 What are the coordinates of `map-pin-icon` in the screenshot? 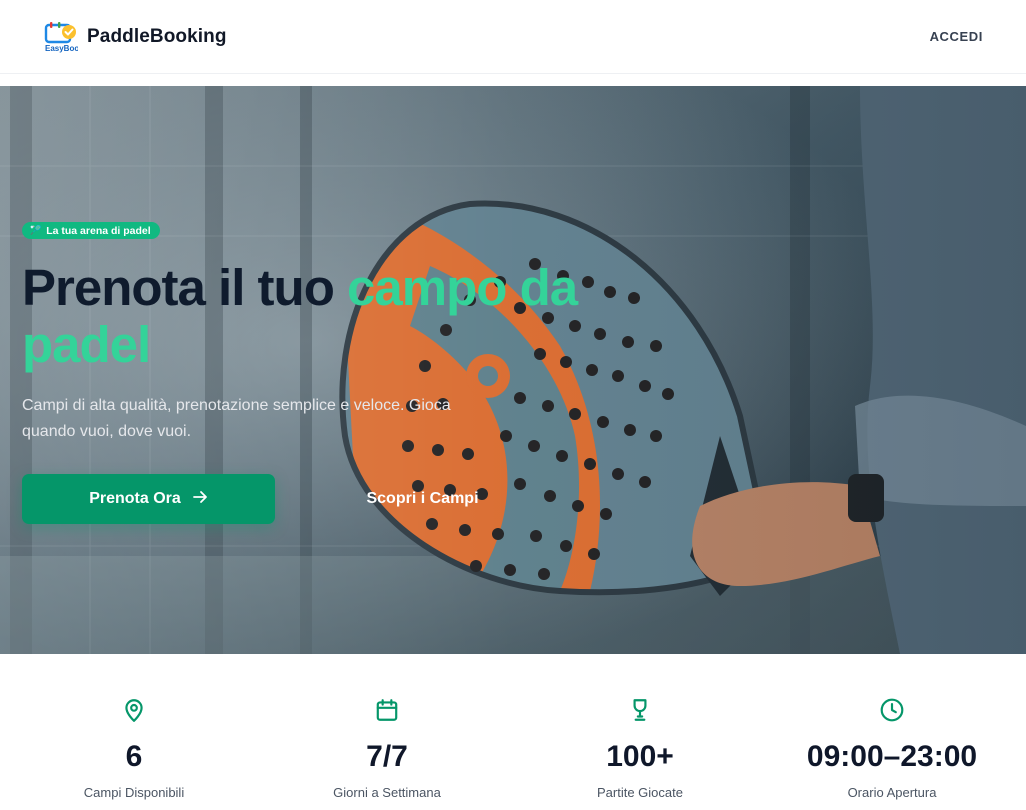 It's located at (134, 710).